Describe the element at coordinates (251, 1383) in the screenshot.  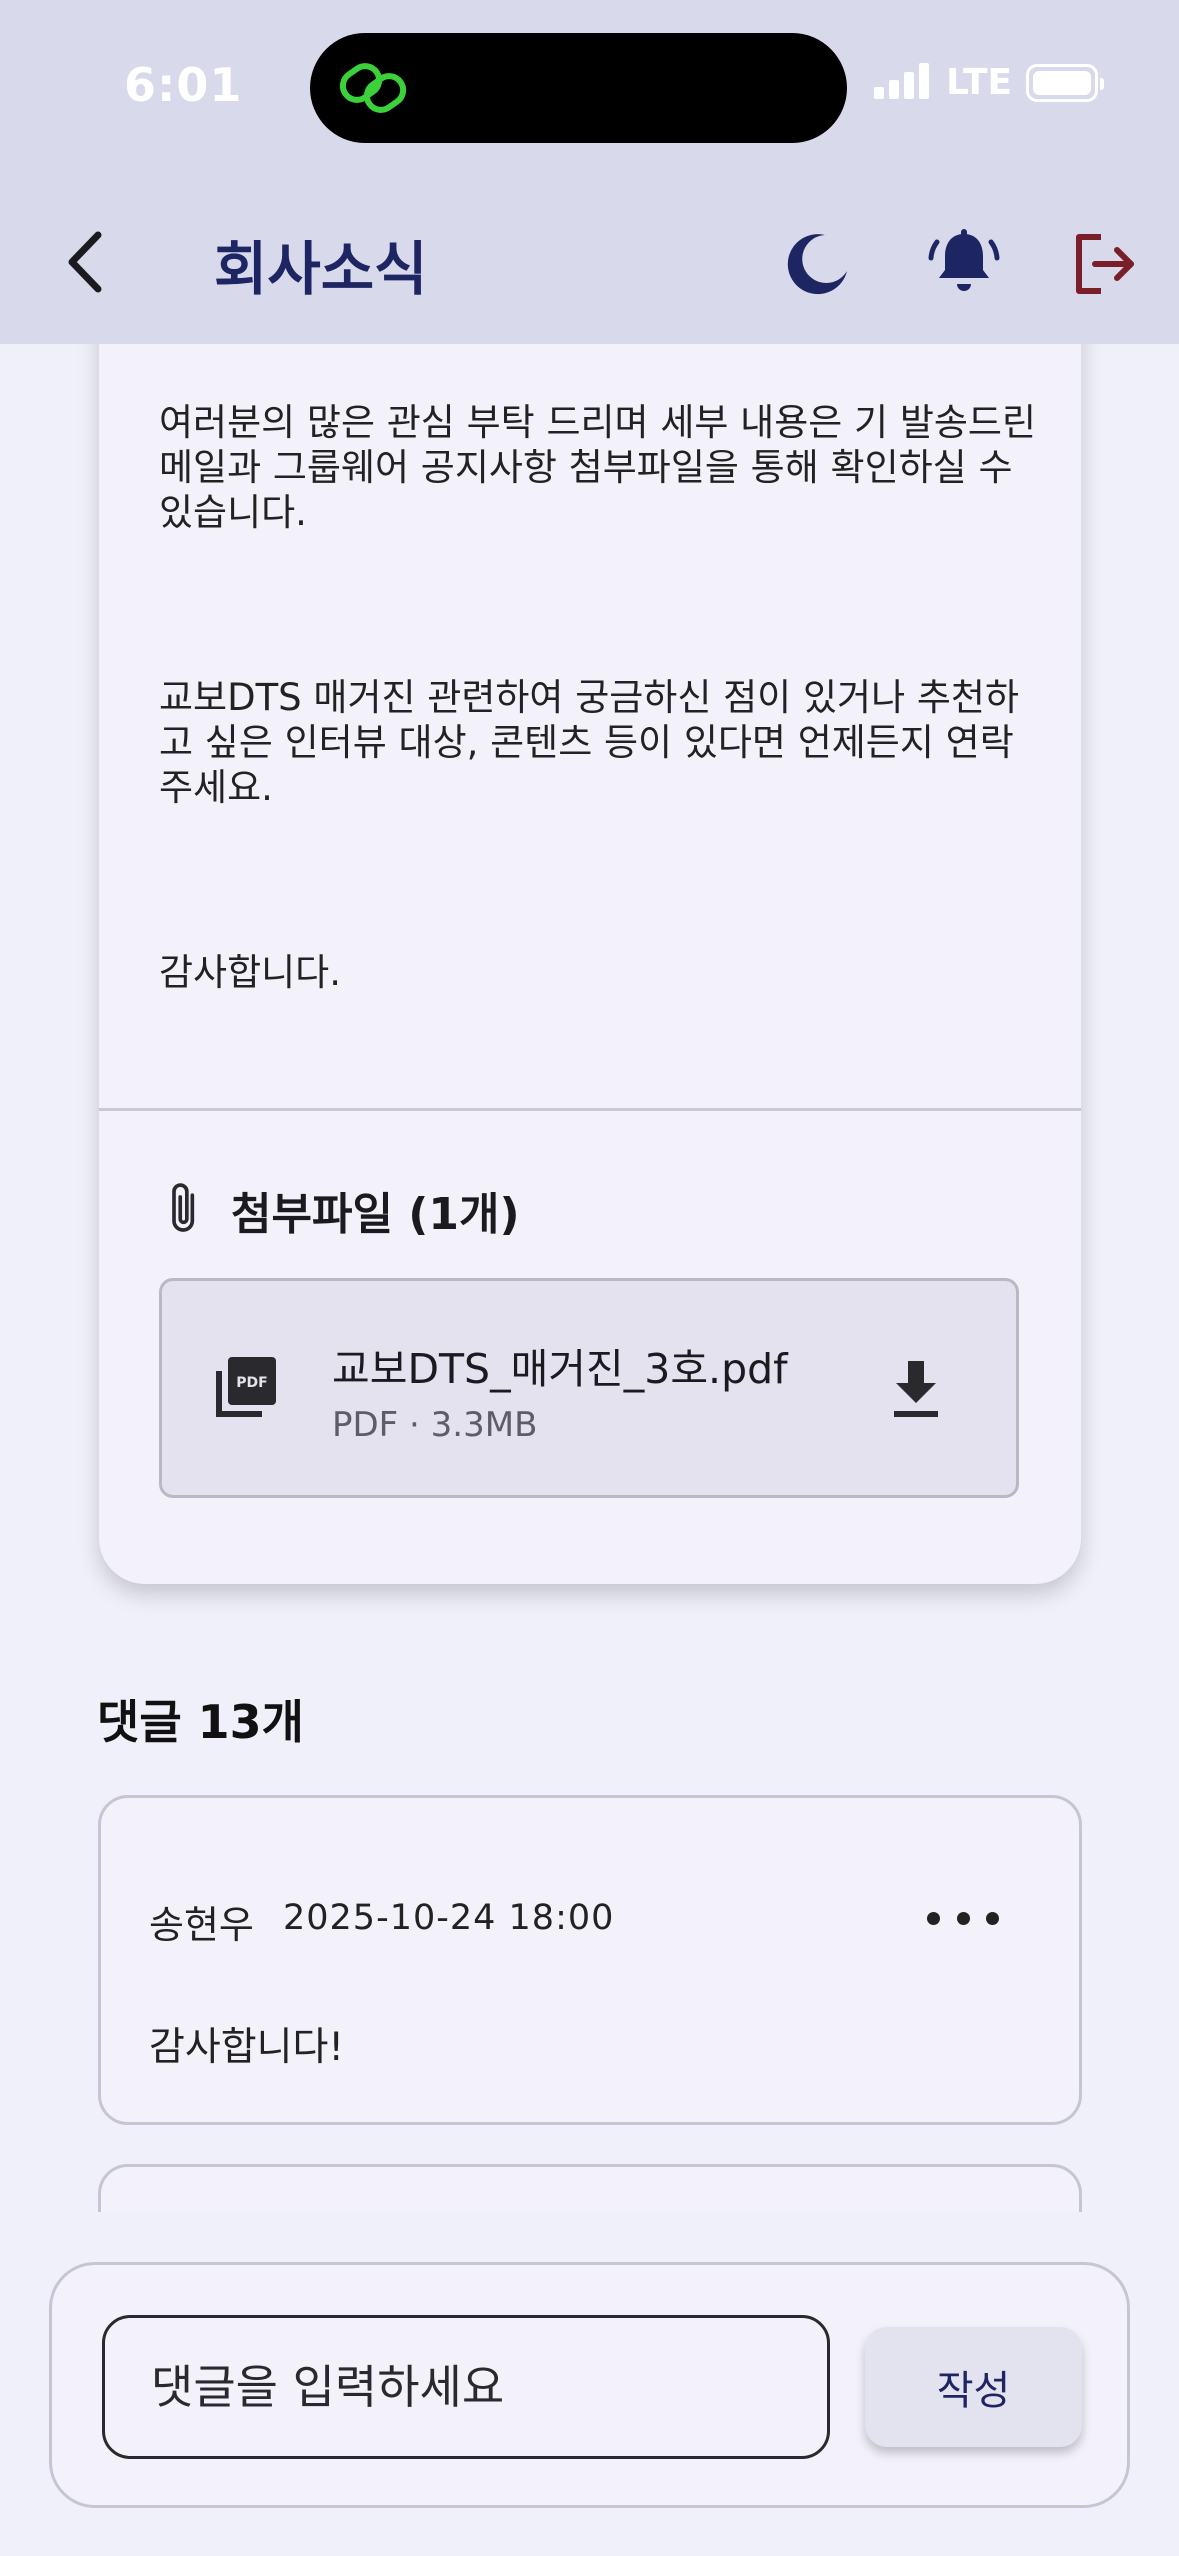
I see `svg-text: PDF` at that location.